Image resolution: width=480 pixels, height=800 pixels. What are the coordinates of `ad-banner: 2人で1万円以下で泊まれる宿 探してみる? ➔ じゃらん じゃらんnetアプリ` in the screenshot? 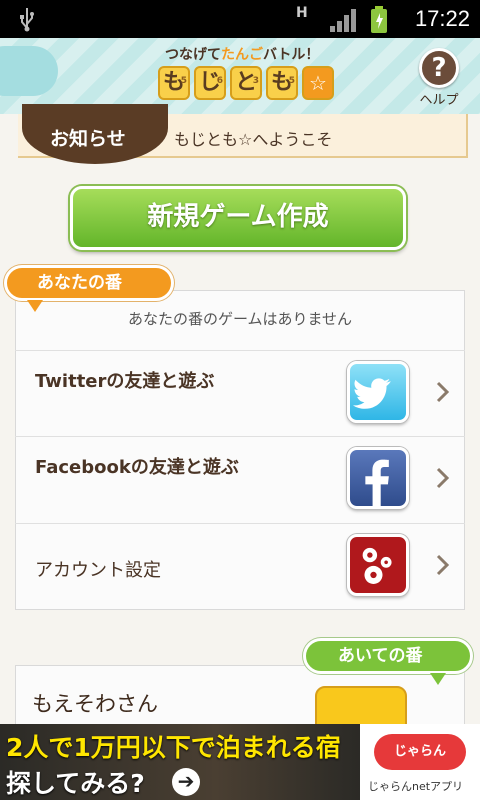 It's located at (240, 762).